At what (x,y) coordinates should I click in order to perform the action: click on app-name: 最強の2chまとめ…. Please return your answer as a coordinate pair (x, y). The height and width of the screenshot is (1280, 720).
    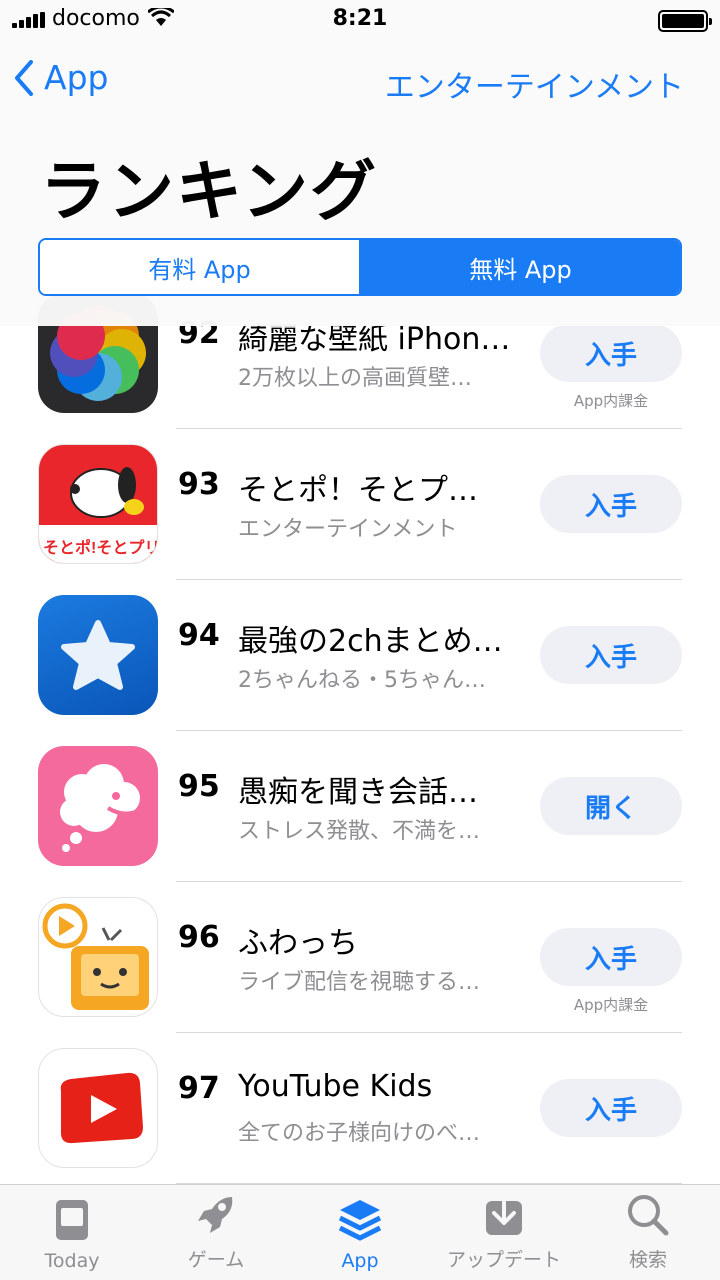
    Looking at the image, I should click on (370, 638).